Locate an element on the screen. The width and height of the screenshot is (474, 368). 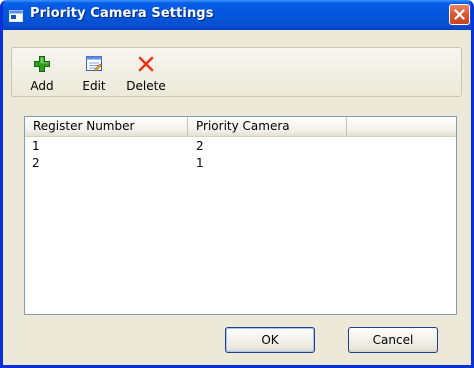
window-icon is located at coordinates (16, 15).